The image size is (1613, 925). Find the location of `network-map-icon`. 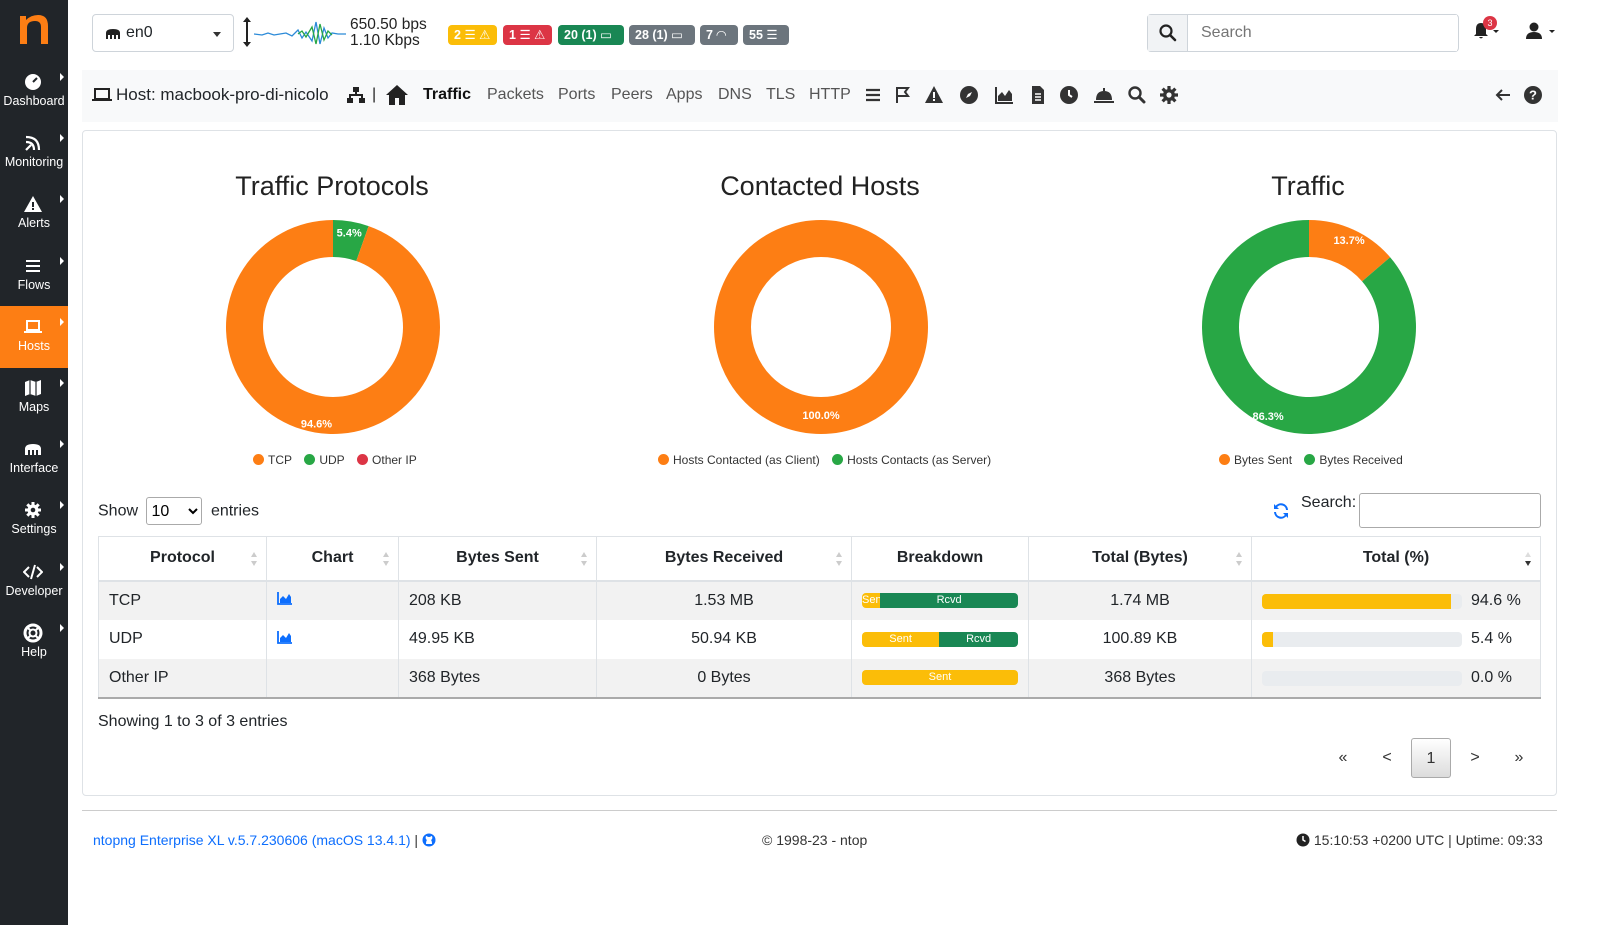

network-map-icon is located at coordinates (356, 95).